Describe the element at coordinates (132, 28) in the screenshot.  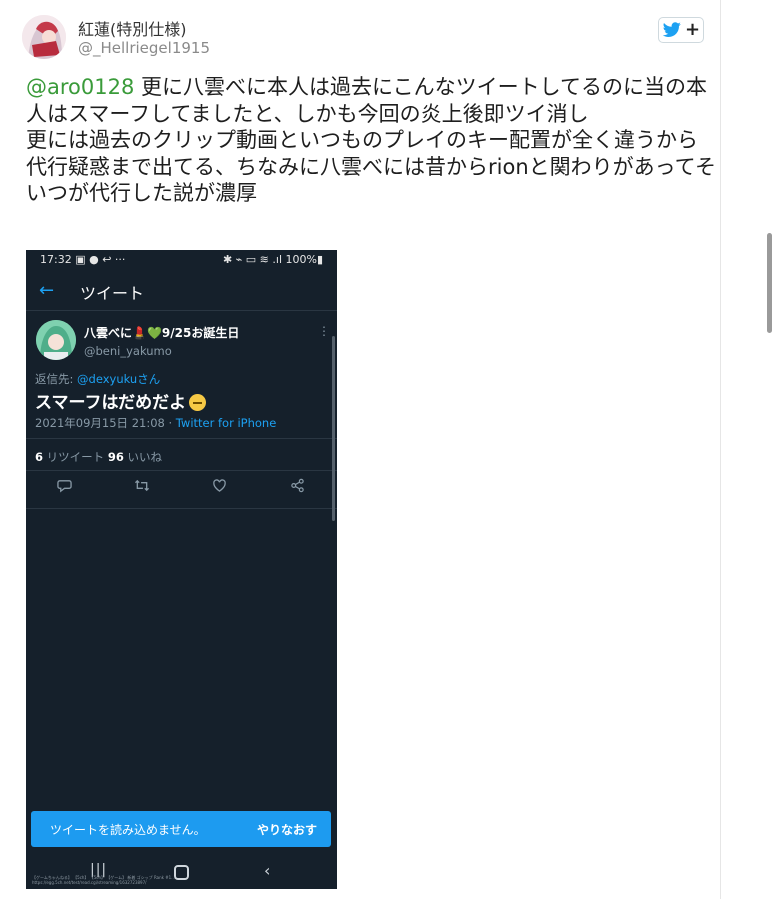
I see `author-name: 紅蓮(特別仕様)` at that location.